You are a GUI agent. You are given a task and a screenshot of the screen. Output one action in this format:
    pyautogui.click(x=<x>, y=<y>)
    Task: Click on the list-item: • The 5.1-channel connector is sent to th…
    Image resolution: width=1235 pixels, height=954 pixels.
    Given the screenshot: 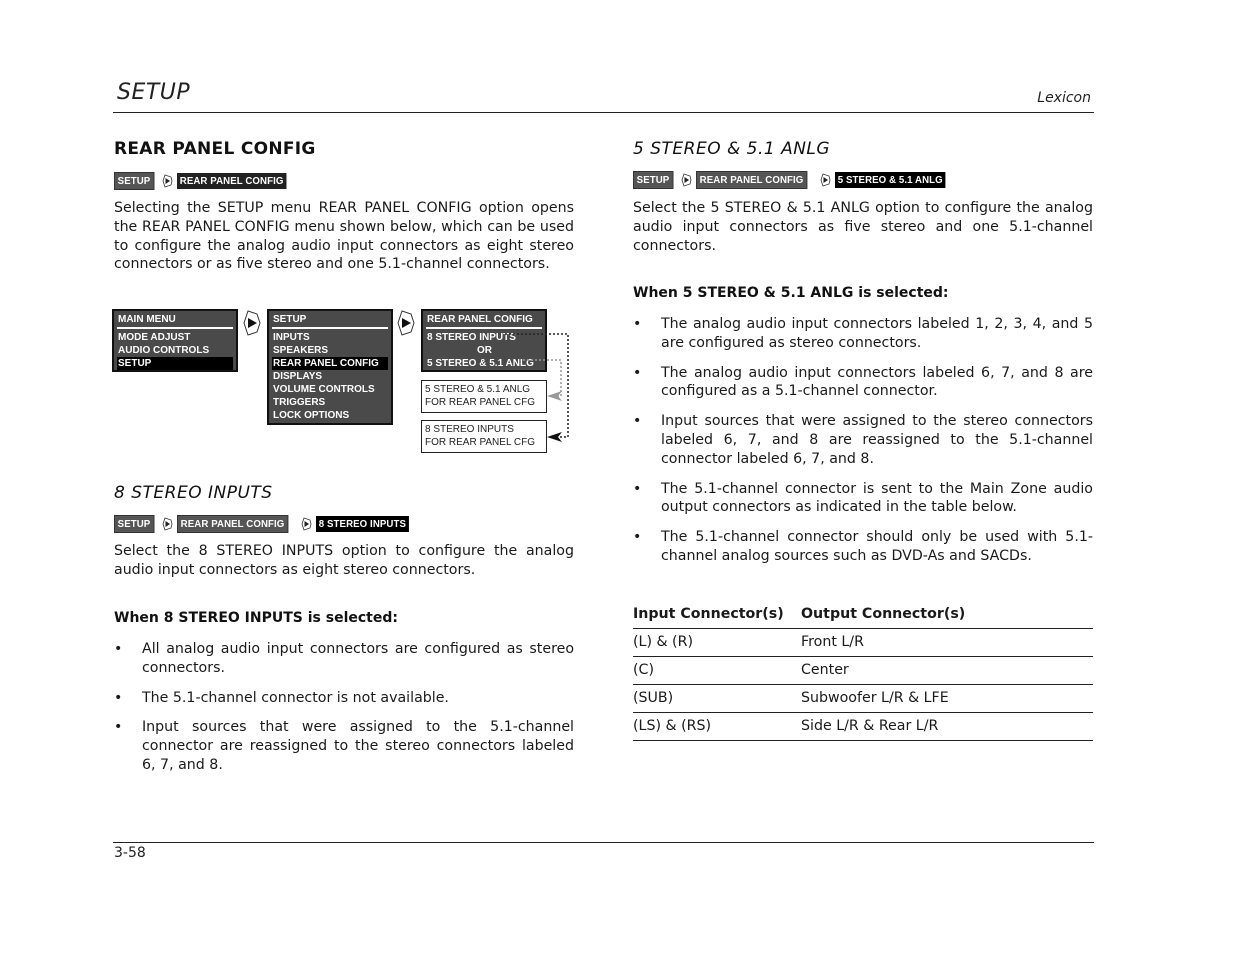 What is the action you would take?
    pyautogui.click(x=863, y=499)
    